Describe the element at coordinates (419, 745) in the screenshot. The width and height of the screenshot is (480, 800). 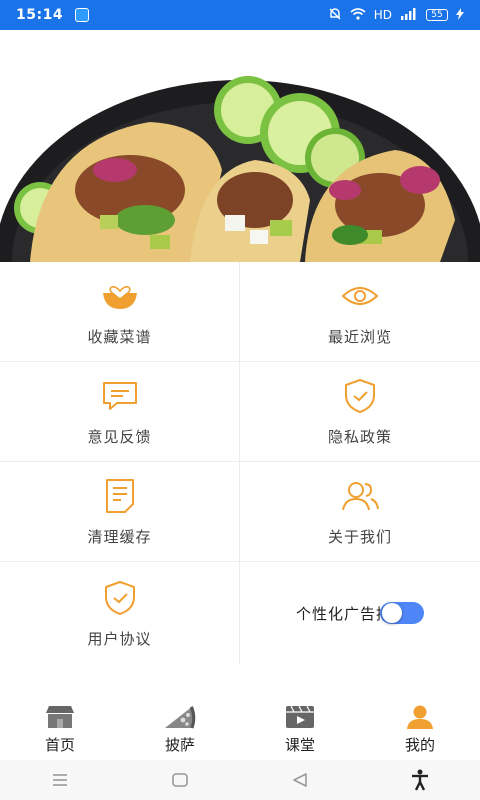
I see `tab-label: 我的` at that location.